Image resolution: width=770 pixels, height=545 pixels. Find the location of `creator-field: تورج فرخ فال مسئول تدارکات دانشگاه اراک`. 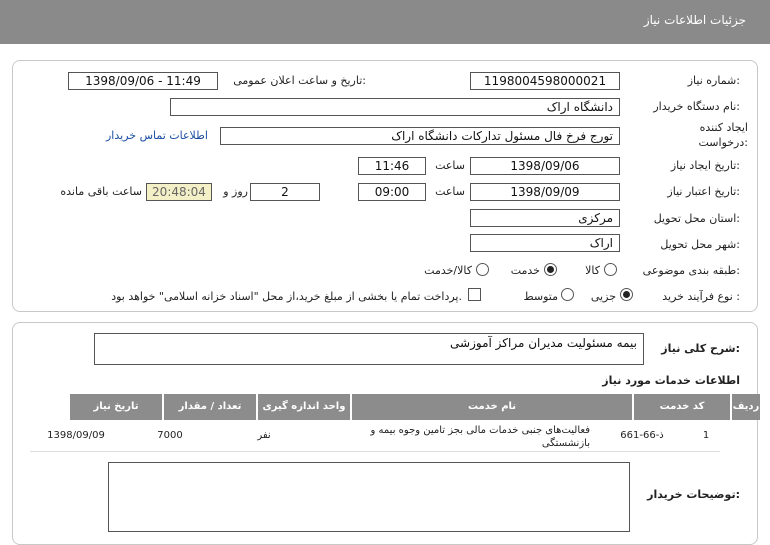

creator-field: تورج فرخ فال مسئول تدارکات دانشگاه اراک is located at coordinates (420, 136).